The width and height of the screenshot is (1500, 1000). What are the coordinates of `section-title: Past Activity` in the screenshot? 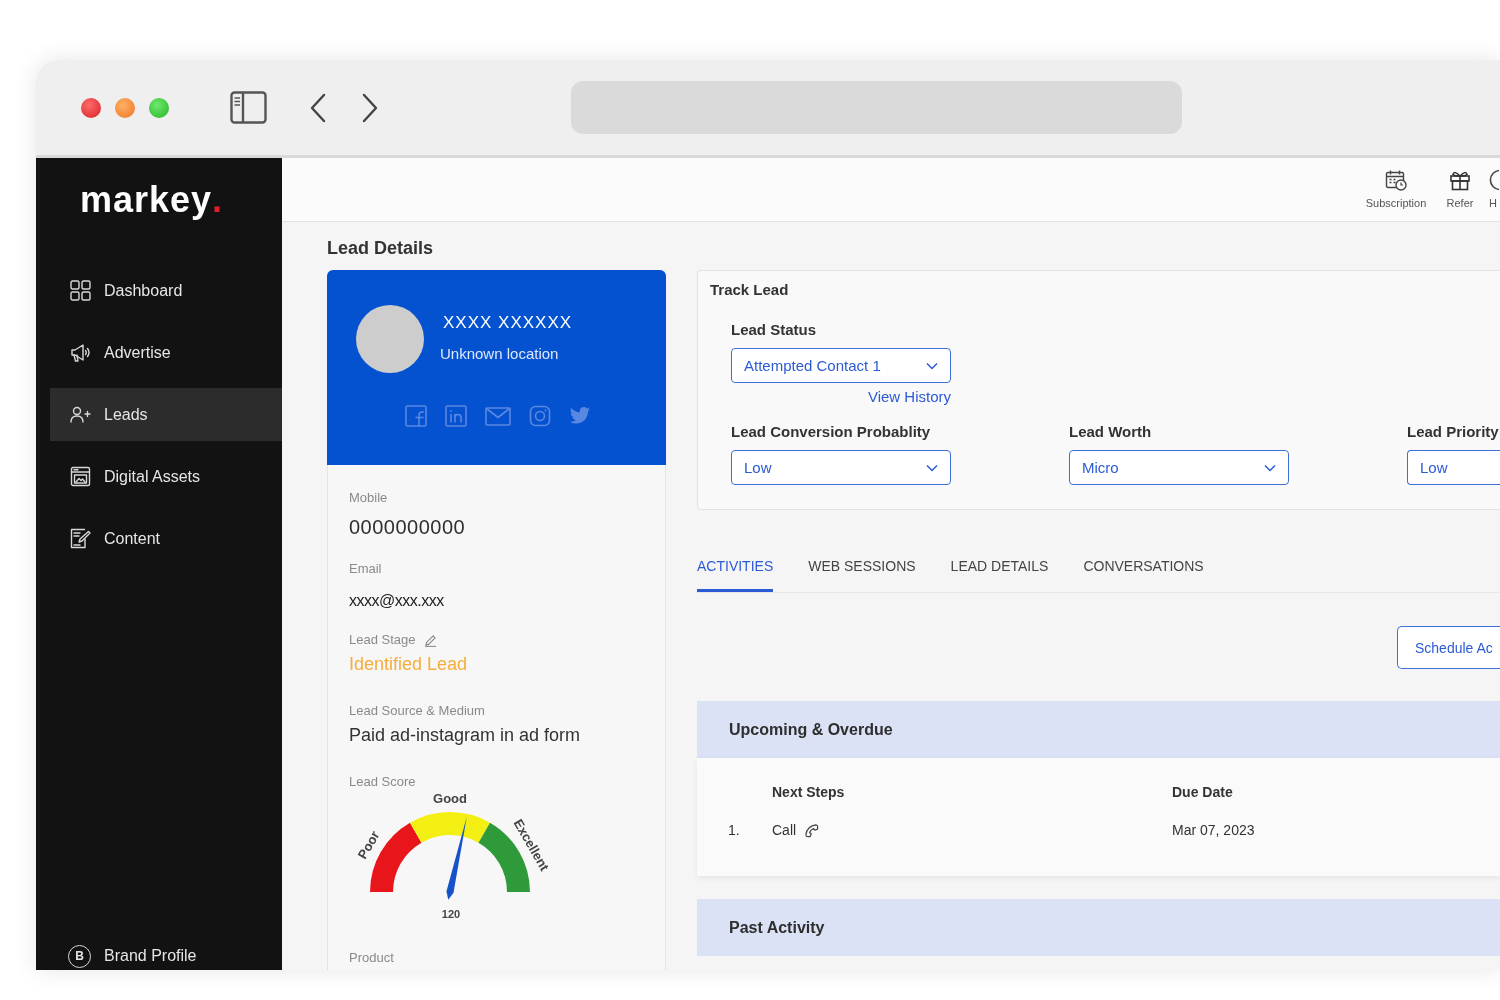 It's located at (777, 927).